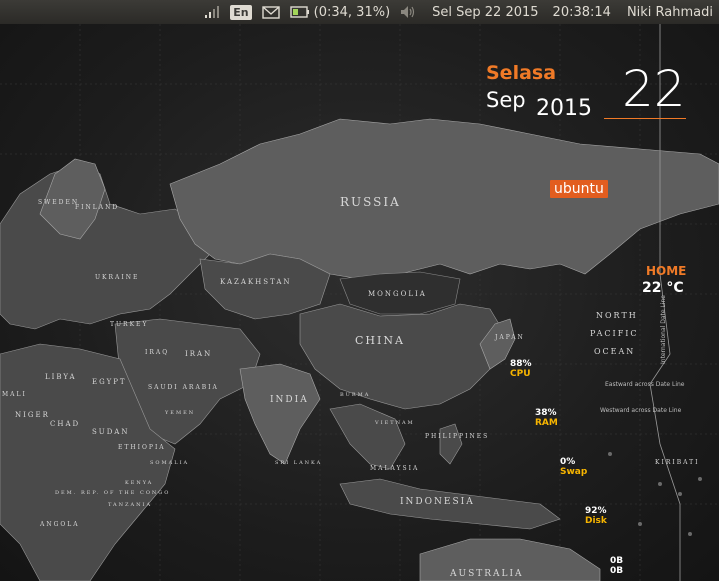  I want to click on label-somalia: SOMALIA, so click(169, 463).